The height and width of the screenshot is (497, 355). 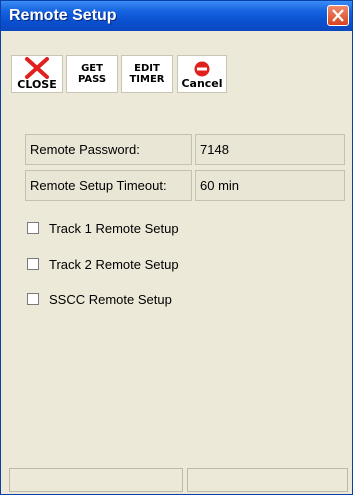 What do you see at coordinates (108, 149) in the screenshot?
I see `remote-password-label: Remote Password:` at bounding box center [108, 149].